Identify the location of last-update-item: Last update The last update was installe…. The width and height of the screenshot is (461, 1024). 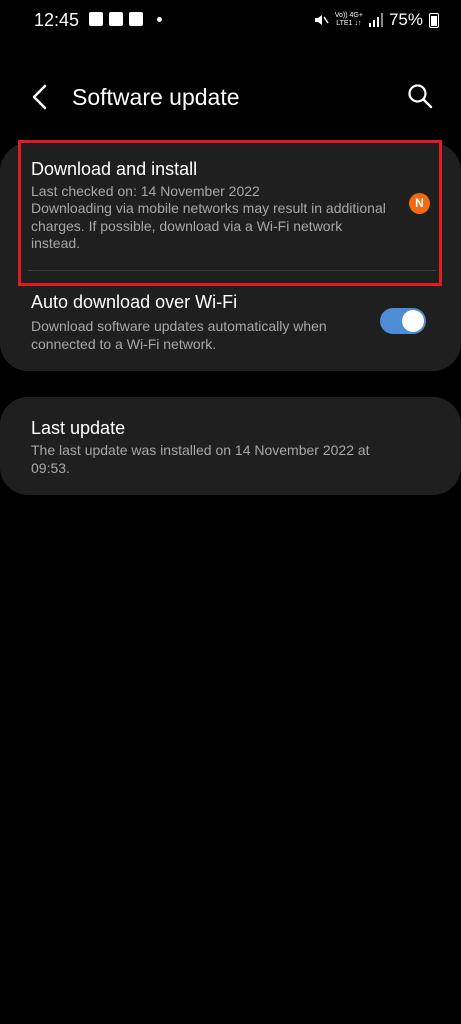
(230, 446).